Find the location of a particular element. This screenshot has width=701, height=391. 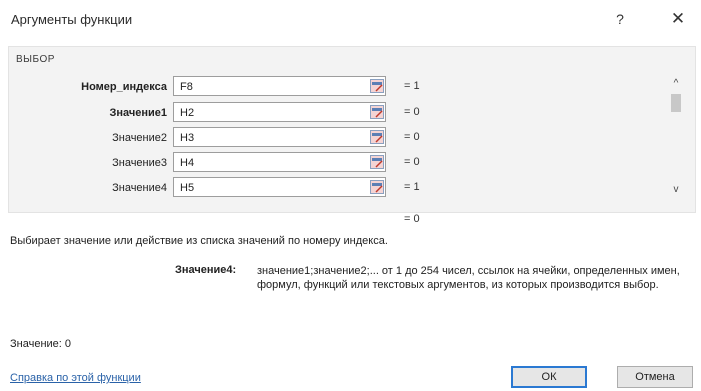

help-button: ? is located at coordinates (620, 19).